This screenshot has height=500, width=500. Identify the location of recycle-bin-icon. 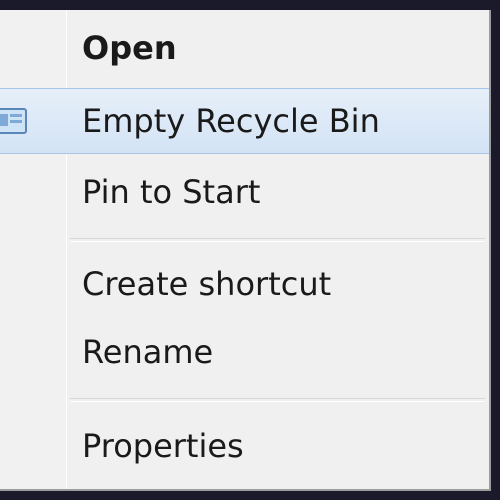
(15, 121).